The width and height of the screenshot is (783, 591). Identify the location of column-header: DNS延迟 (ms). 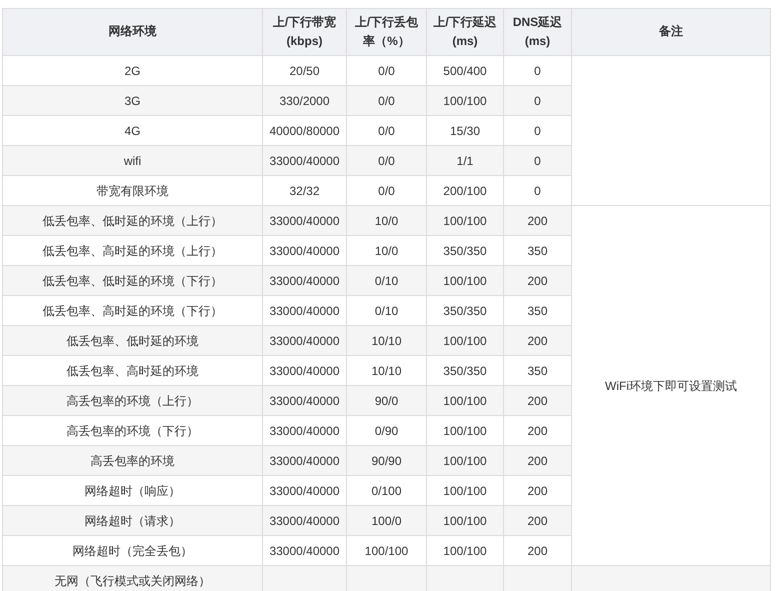
(538, 32).